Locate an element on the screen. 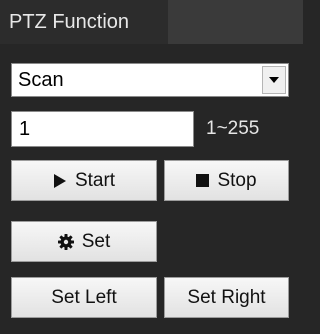  set-button: Set is located at coordinates (84, 241).